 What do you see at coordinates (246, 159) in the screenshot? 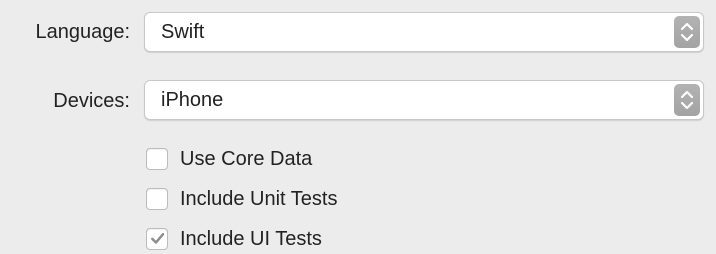
I see `use-core-data-label: Use Core Data` at bounding box center [246, 159].